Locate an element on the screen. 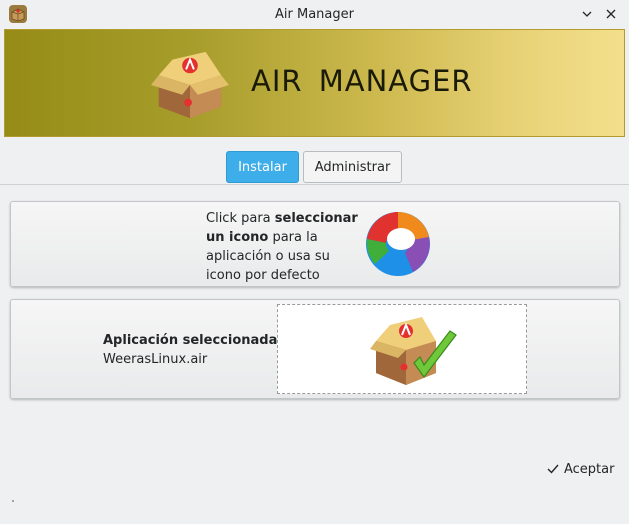 The height and width of the screenshot is (524, 629). selected-app-label: Aplicación seleccionada: is located at coordinates (193, 340).